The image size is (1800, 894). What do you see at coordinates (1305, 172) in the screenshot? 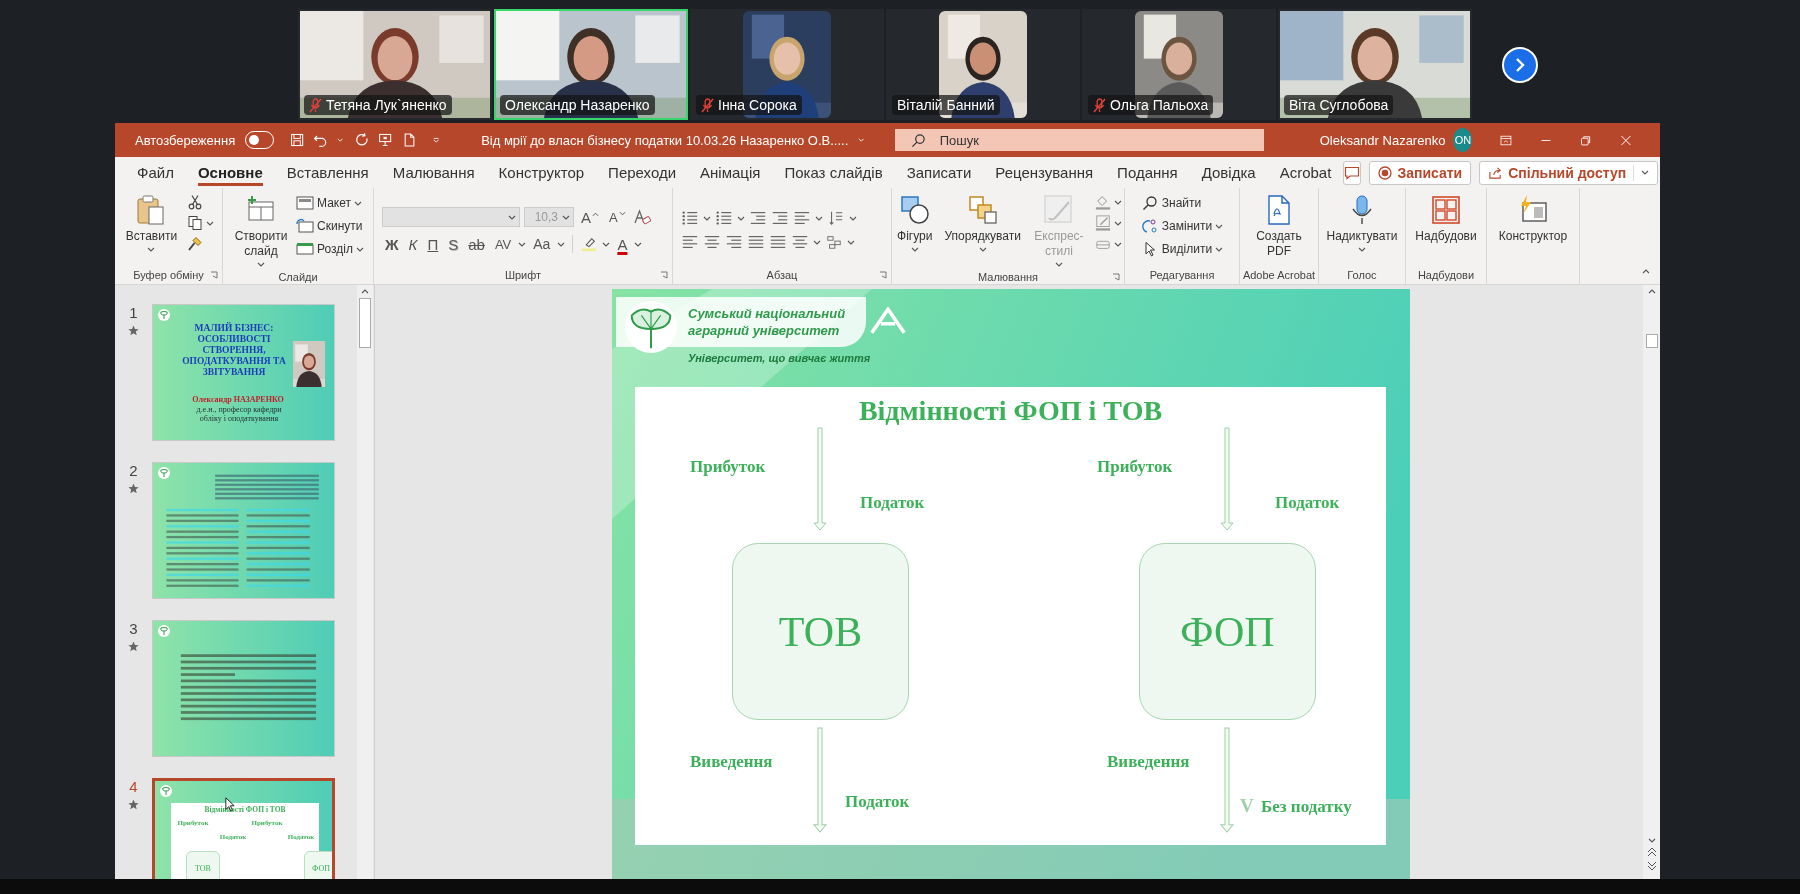
I see `ribbon-tab: Acrobat` at bounding box center [1305, 172].